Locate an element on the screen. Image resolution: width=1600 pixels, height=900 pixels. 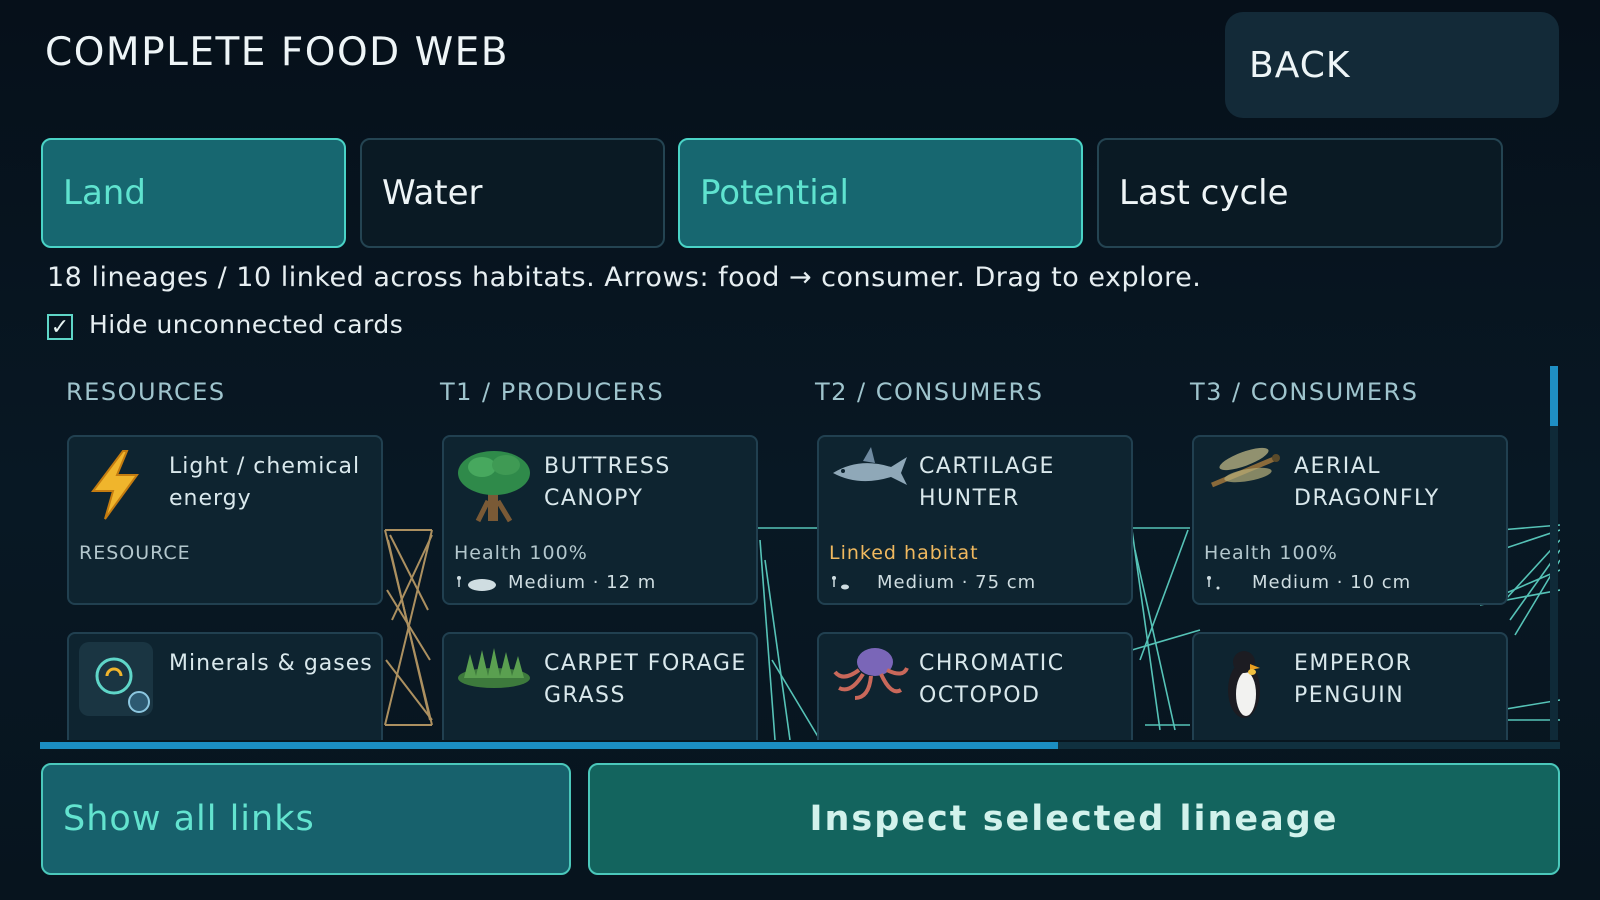
card-meta: Medium · 75 cm is located at coordinates (932, 582).